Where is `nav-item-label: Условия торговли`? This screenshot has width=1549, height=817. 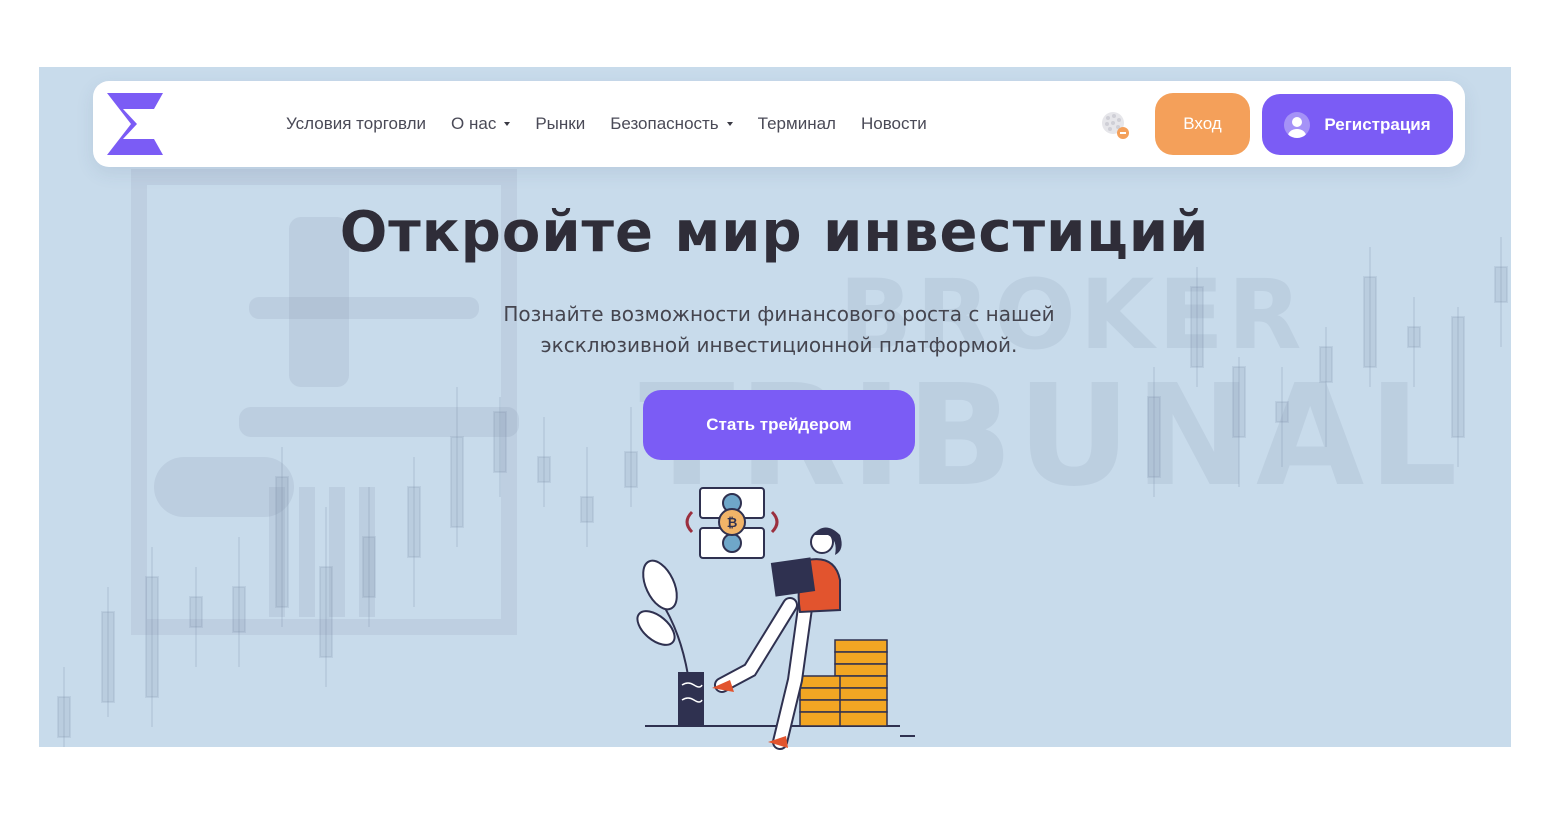
nav-item-label: Условия торговли is located at coordinates (356, 123).